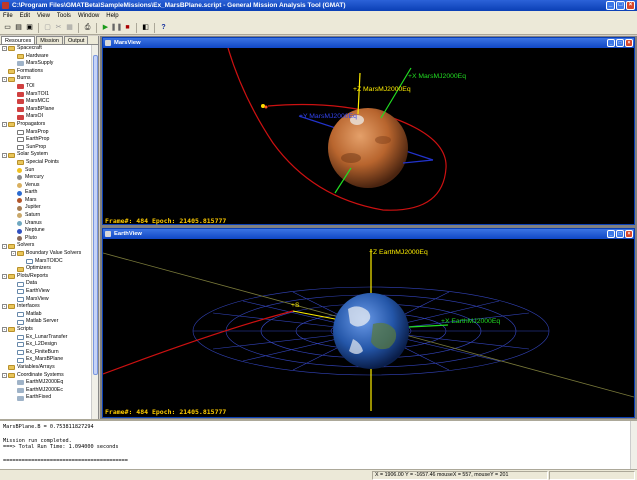 The image size is (637, 480). I want to click on maximize-button: □, so click(620, 5).